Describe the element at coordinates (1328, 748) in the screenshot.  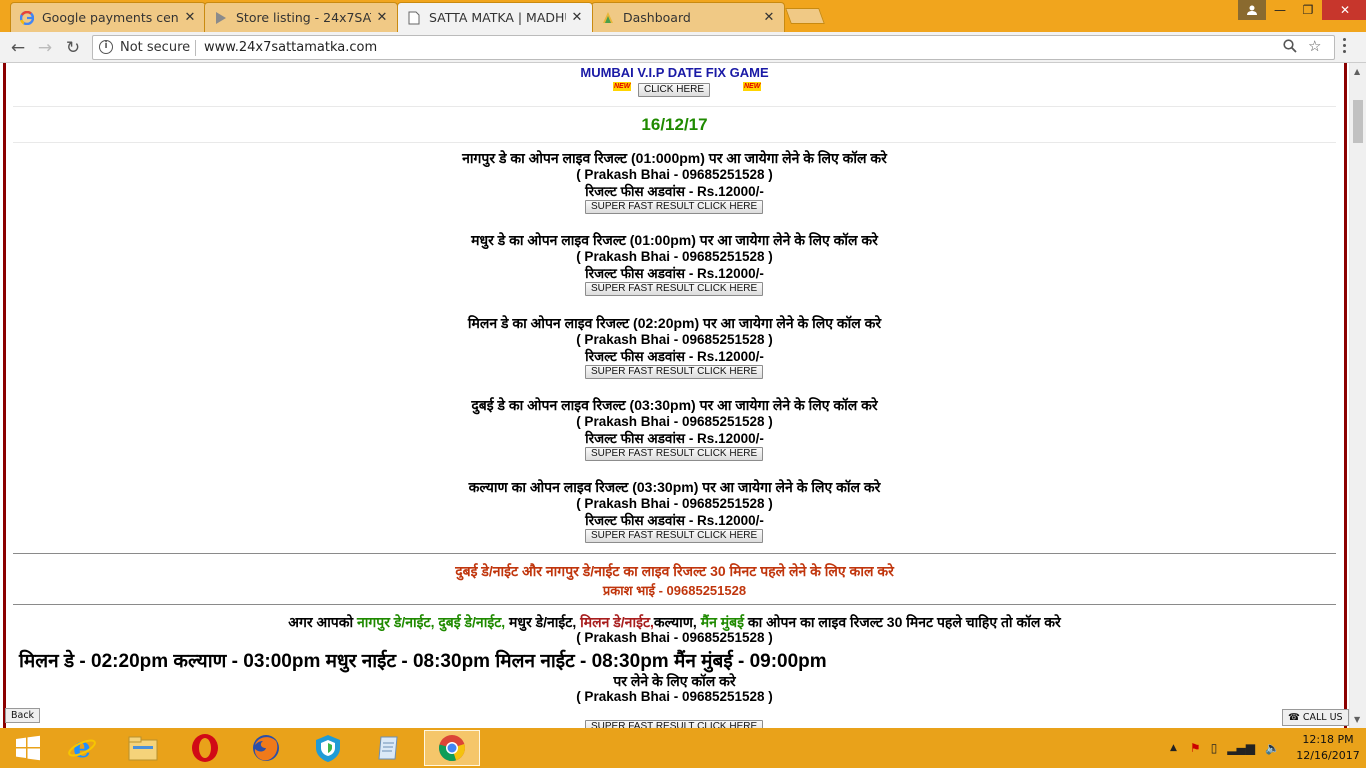
I see `clock: 12:18 PM 12/16/2017` at that location.